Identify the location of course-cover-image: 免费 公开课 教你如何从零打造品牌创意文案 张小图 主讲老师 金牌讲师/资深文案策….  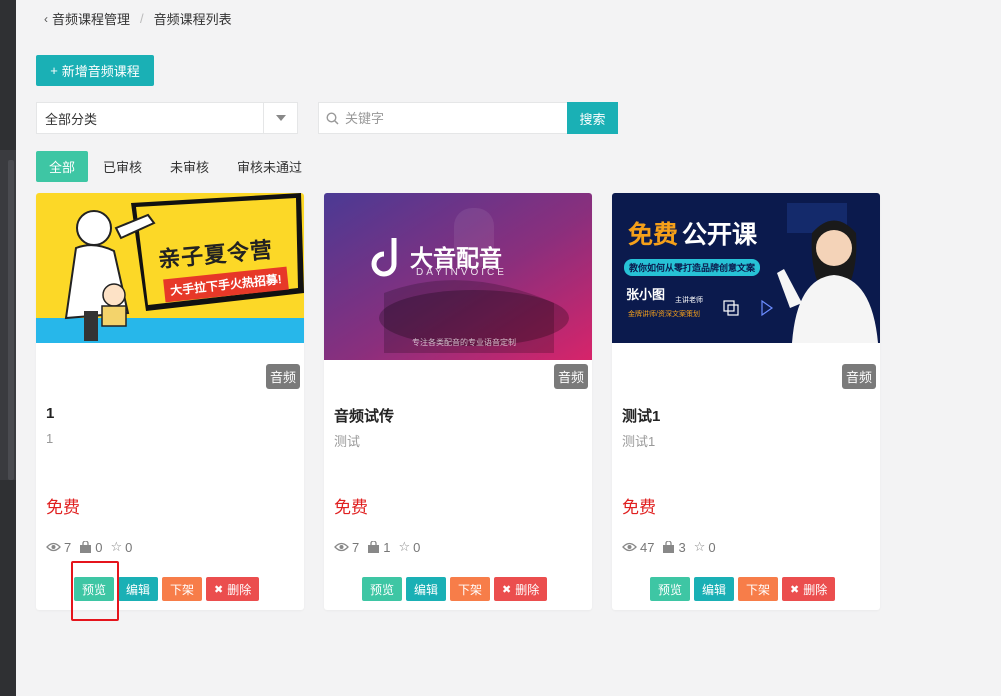
(746, 268).